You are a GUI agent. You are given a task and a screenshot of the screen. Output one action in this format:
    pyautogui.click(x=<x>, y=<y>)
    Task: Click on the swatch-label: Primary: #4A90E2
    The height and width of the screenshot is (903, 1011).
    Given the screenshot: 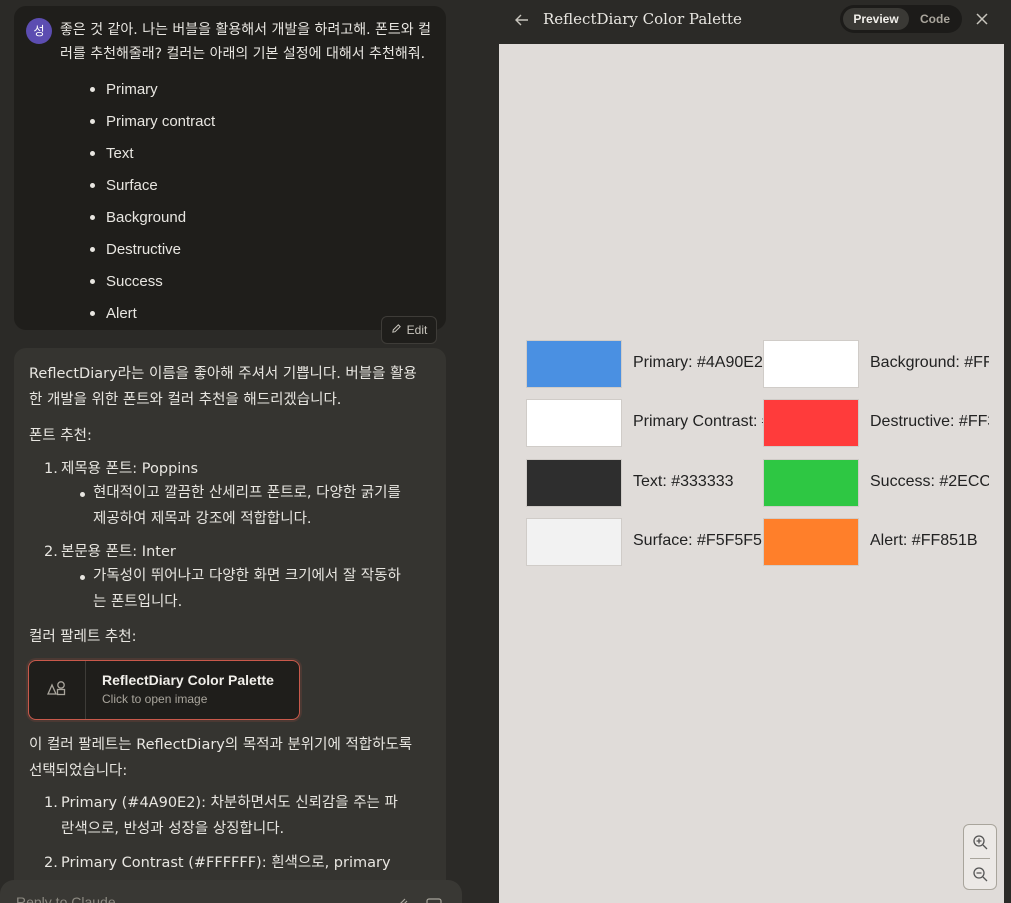 What is the action you would take?
    pyautogui.click(x=698, y=362)
    